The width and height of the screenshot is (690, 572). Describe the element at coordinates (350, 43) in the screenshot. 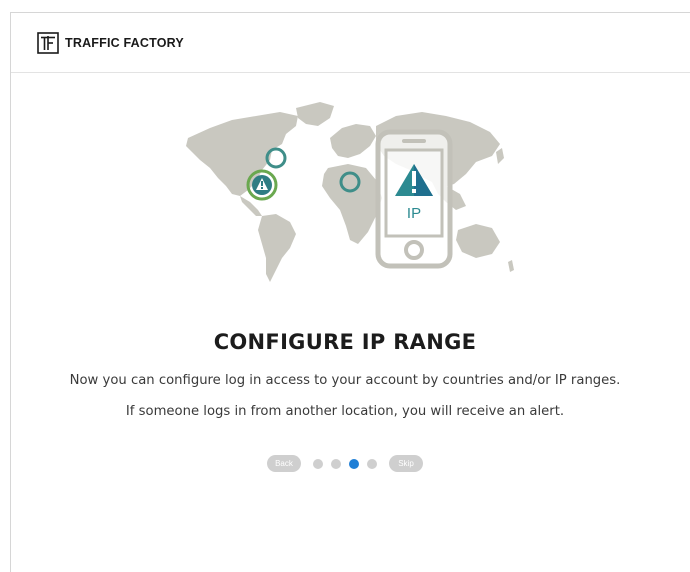

I see `header-bar: TRAFFIC FACTORY` at that location.